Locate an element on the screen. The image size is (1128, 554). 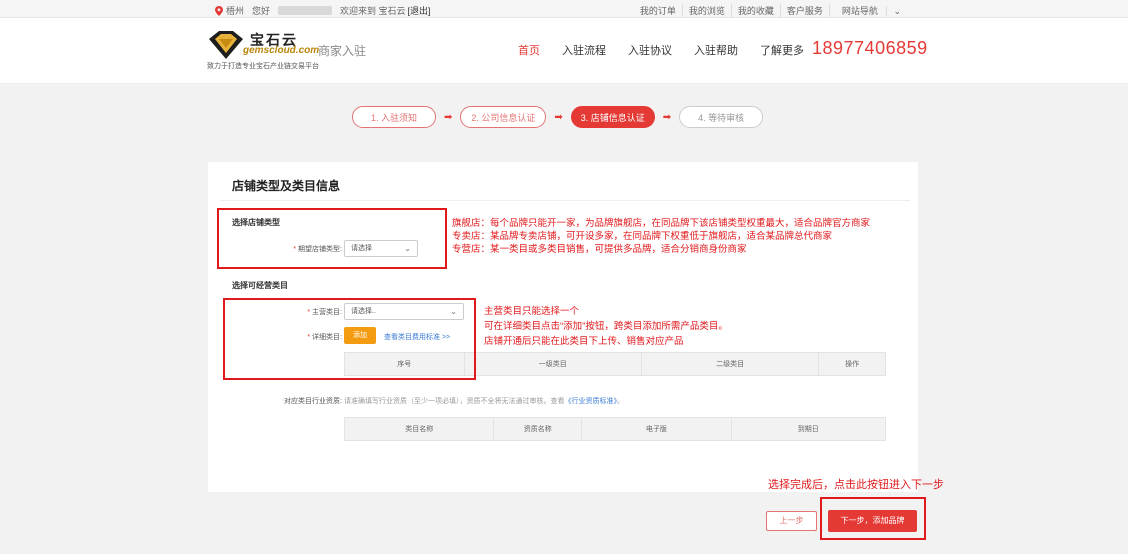
annotation-line: 可在详细类目点击“添加”按钮，跨类目添加所需产品类目。 is located at coordinates (606, 326).